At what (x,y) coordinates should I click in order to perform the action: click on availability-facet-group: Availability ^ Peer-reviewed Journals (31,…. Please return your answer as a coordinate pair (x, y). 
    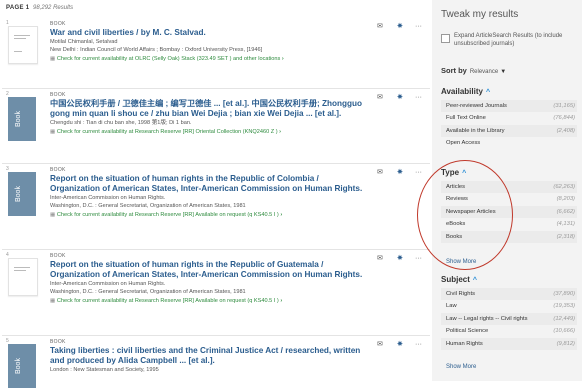
    Looking at the image, I should click on (509, 118).